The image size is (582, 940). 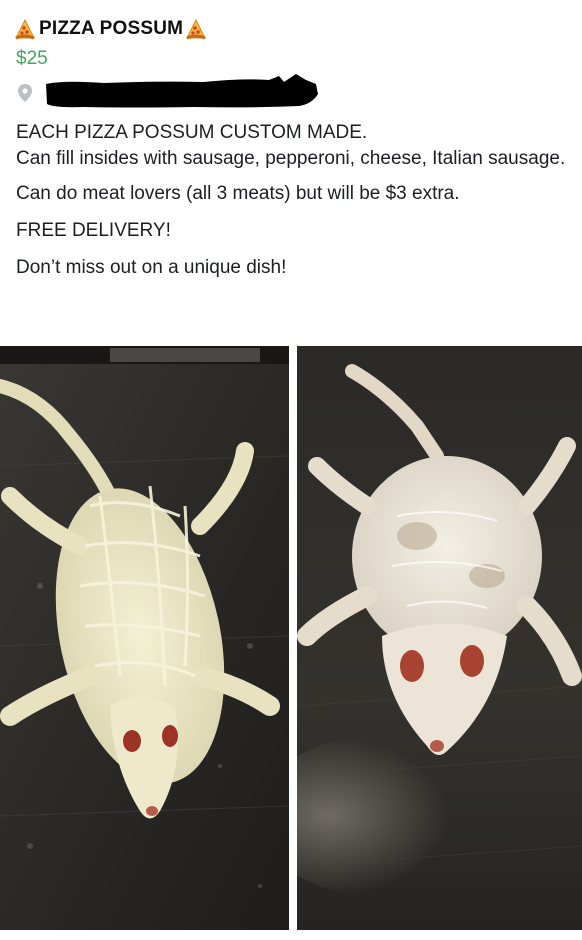 What do you see at coordinates (291, 55) in the screenshot?
I see `listing-header: PIZZA POSSUM $25` at bounding box center [291, 55].